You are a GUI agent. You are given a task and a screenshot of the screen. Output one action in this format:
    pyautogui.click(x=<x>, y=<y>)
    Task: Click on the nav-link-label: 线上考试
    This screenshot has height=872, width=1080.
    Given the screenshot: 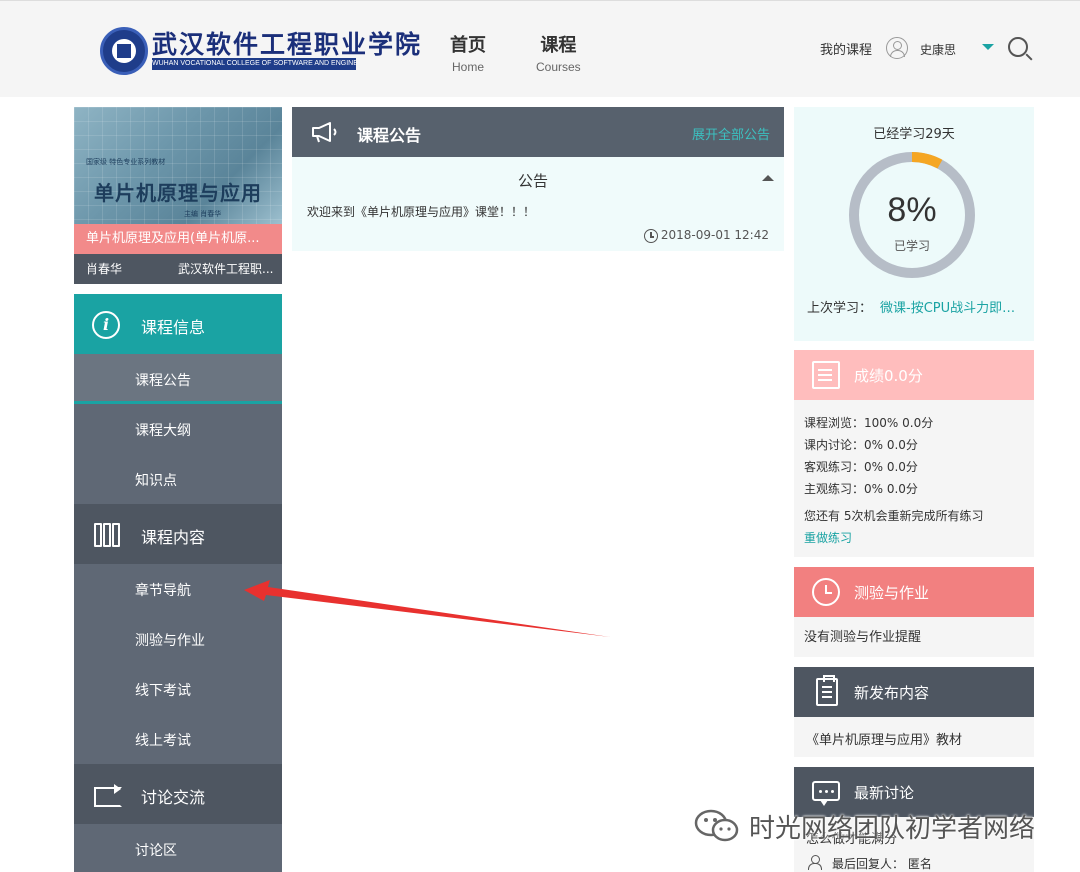 What is the action you would take?
    pyautogui.click(x=163, y=741)
    